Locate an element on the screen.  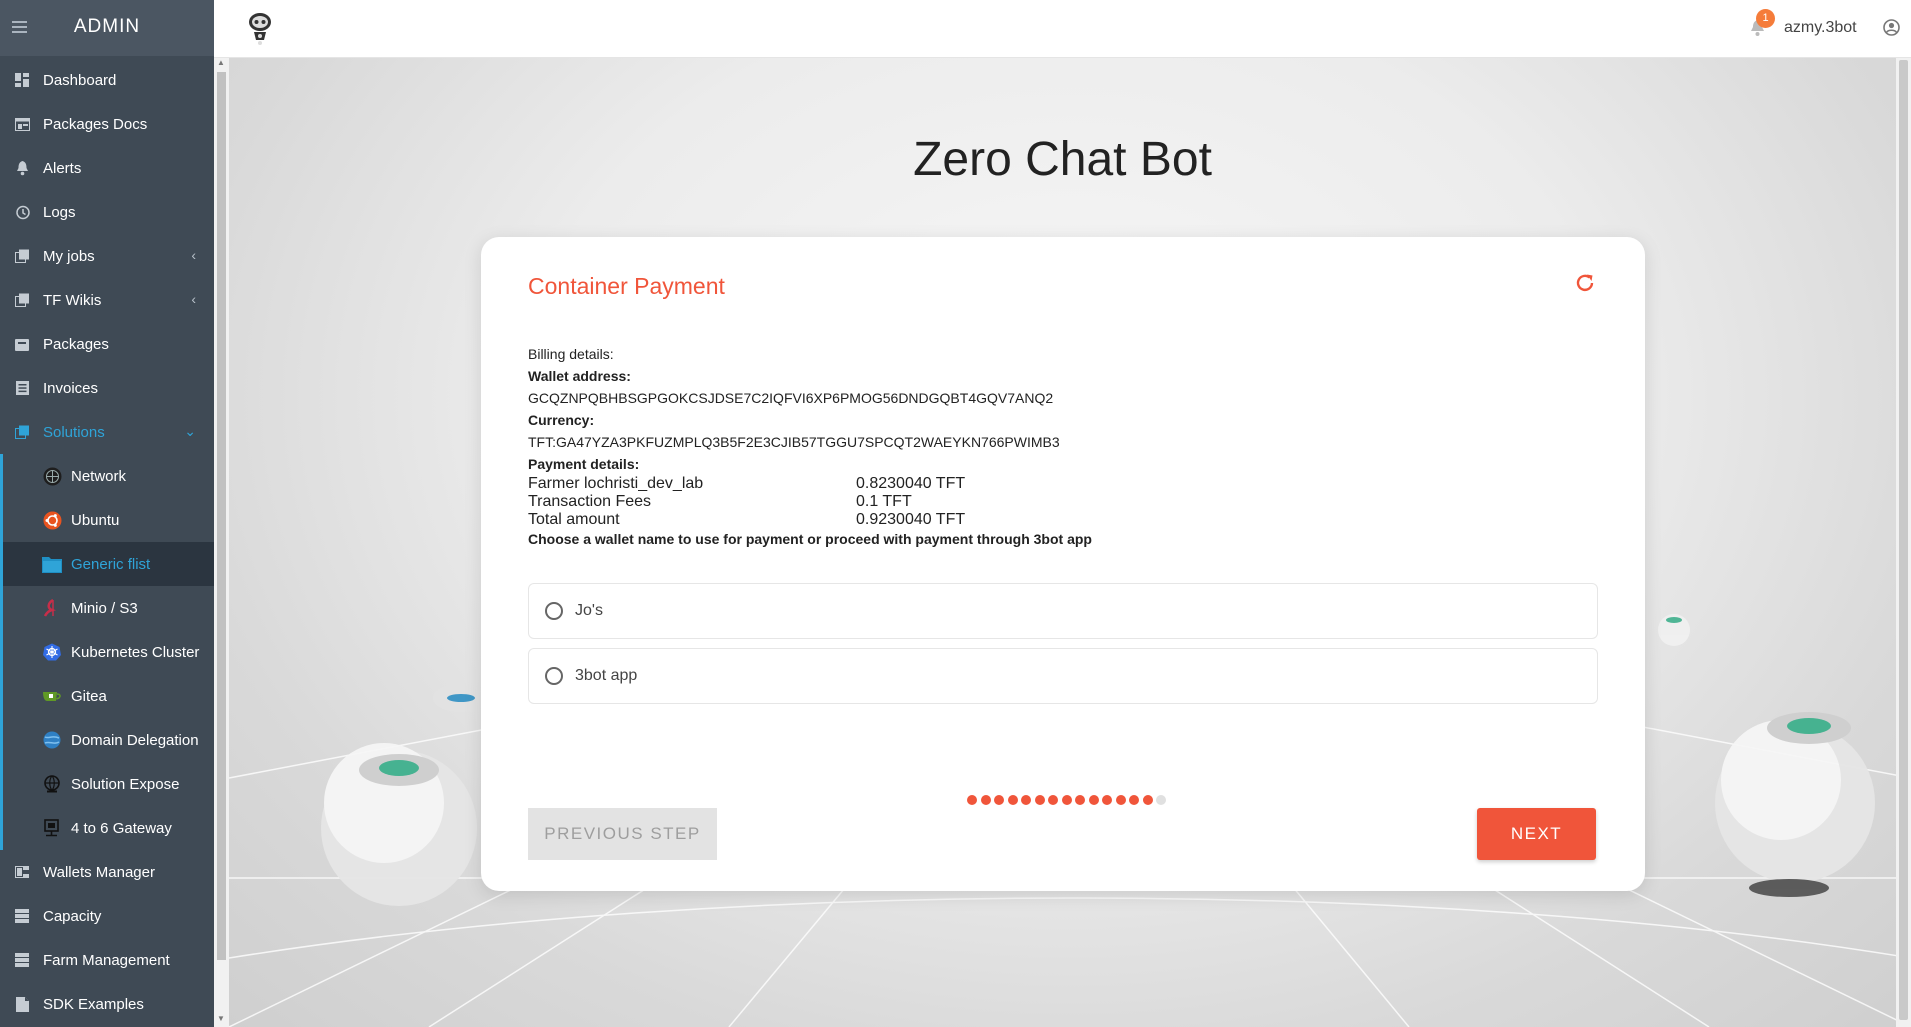
username: azmy.3bot is located at coordinates (1820, 28).